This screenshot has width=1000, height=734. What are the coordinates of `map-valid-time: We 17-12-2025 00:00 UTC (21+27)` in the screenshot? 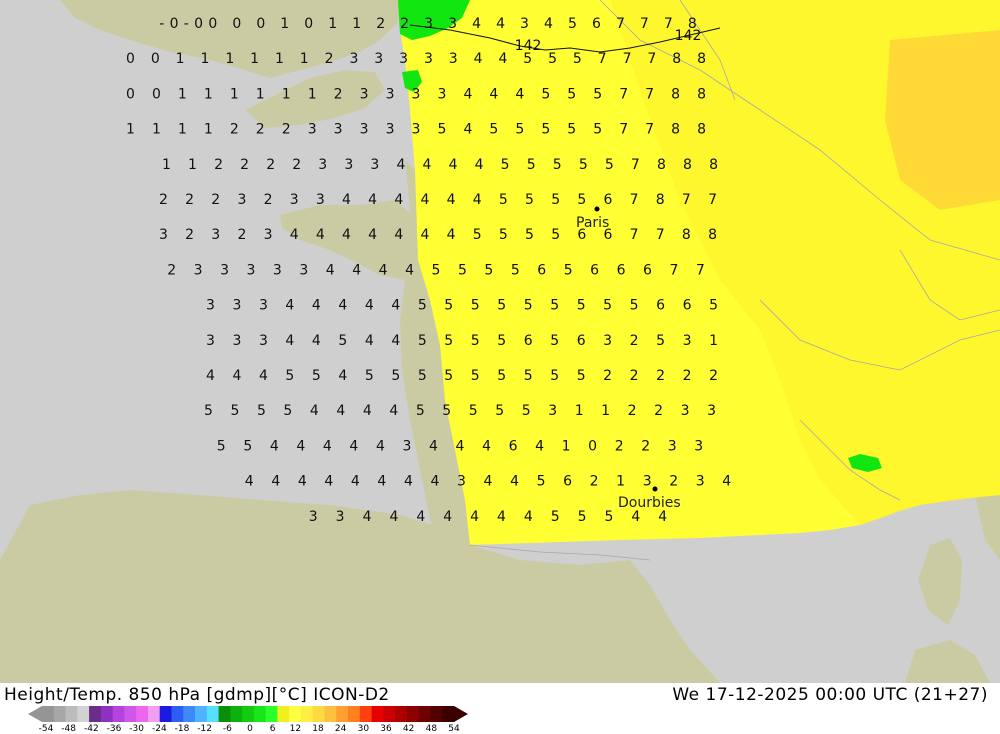 It's located at (830, 695).